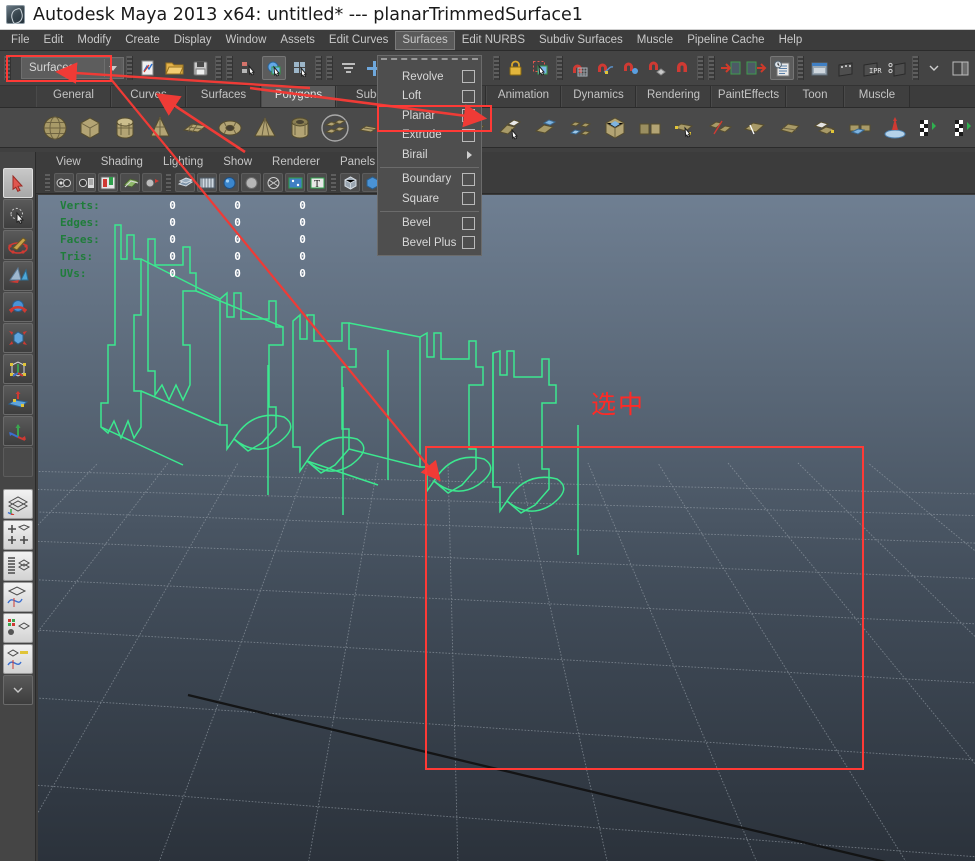  What do you see at coordinates (961, 127) in the screenshot?
I see `uv-checker-icon` at bounding box center [961, 127].